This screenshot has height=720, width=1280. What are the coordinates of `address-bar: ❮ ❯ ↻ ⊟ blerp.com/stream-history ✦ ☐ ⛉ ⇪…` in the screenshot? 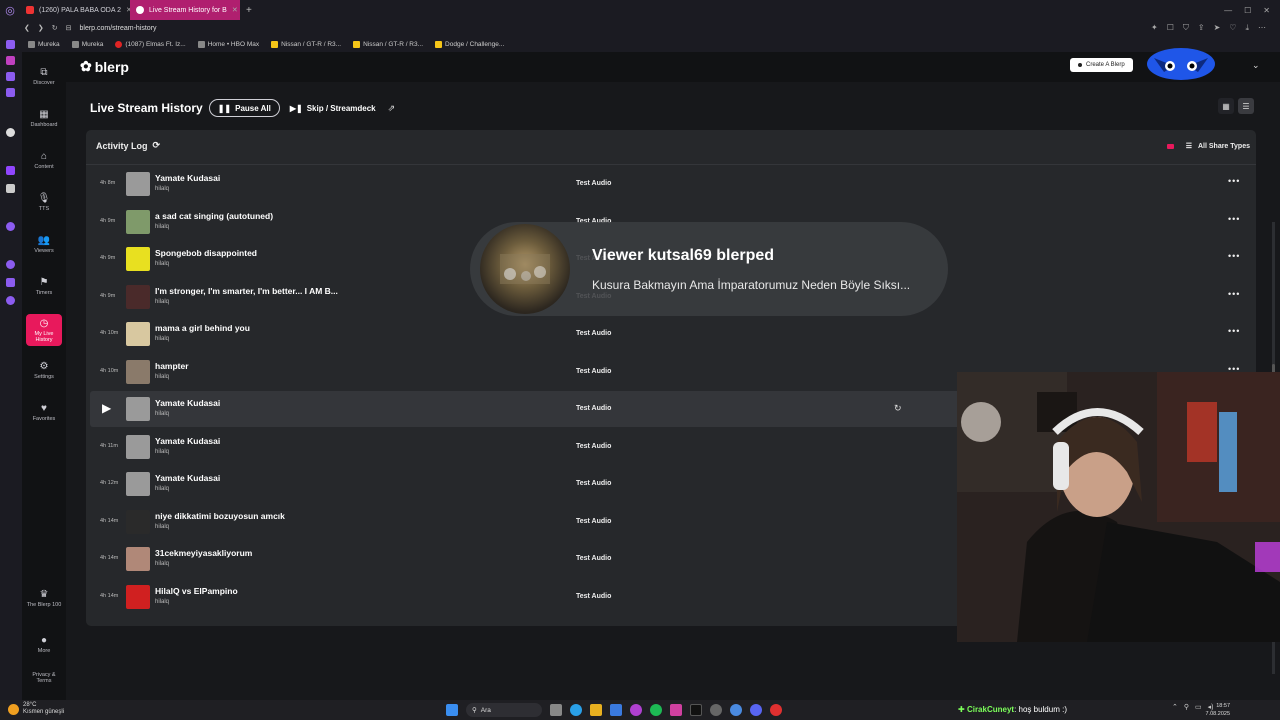 It's located at (640, 28).